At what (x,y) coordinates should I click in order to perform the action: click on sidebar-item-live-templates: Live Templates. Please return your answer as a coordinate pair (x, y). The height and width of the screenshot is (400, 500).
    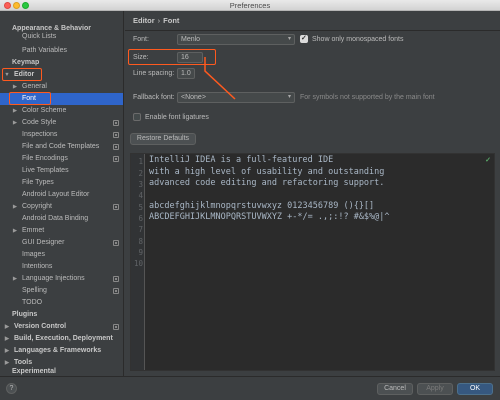
    Looking at the image, I should click on (61, 171).